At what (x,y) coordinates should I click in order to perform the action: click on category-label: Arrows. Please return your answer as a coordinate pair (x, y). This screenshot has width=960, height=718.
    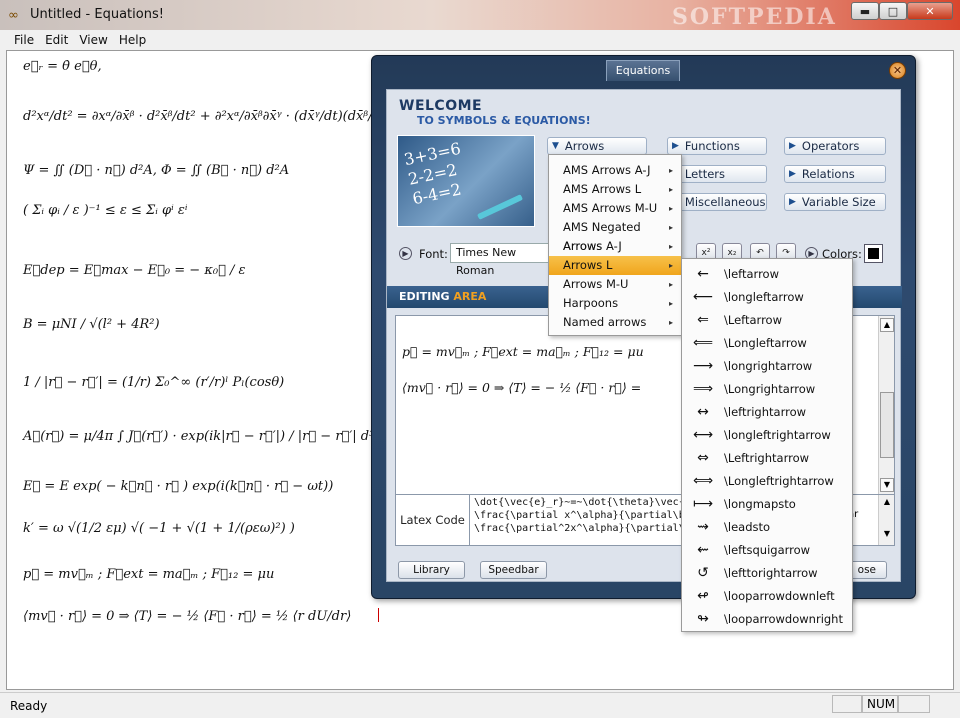
    Looking at the image, I should click on (584, 146).